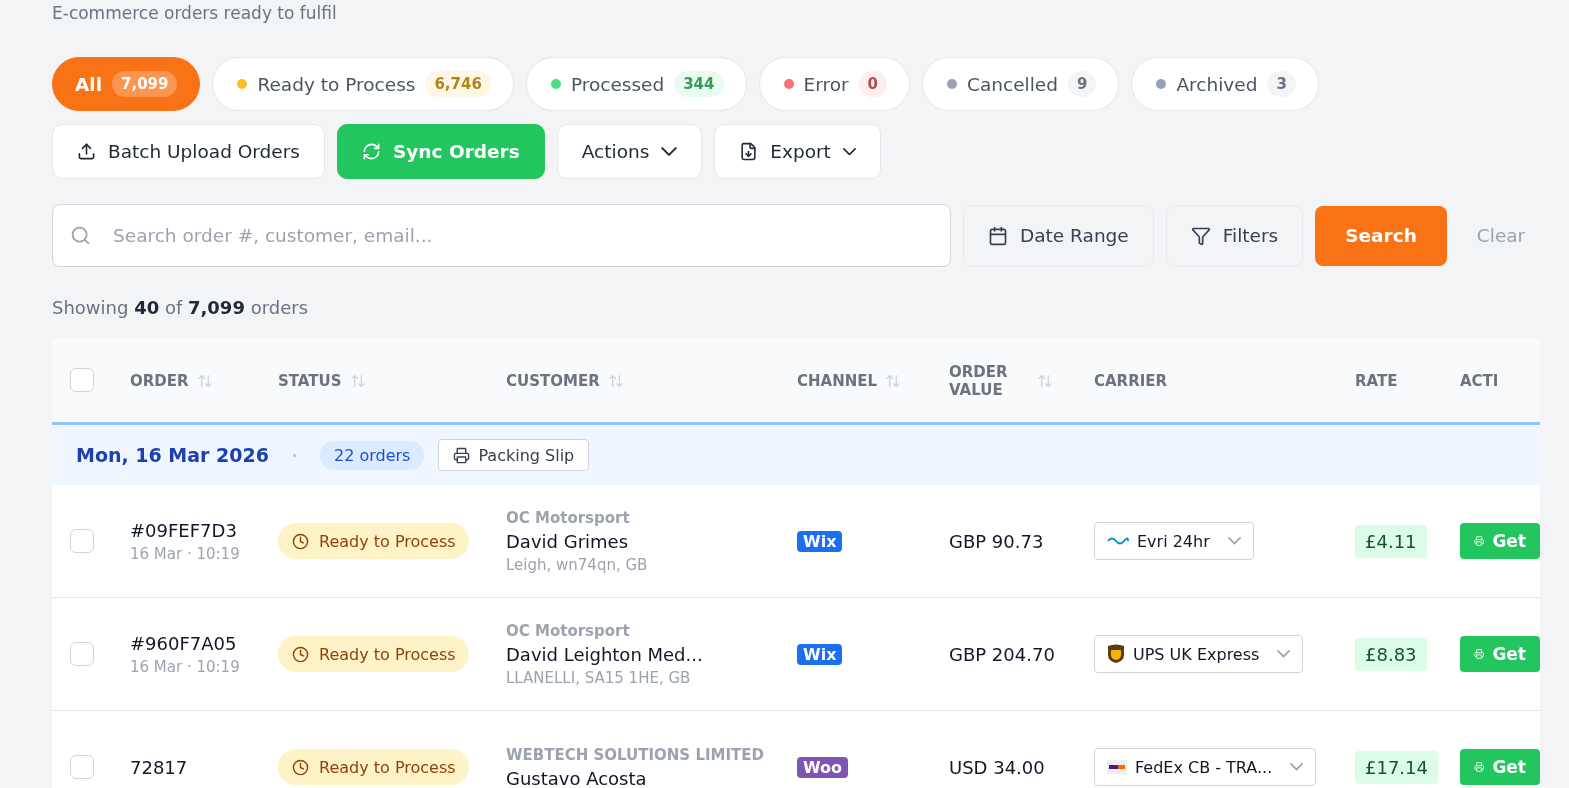 This screenshot has height=788, width=1569. What do you see at coordinates (797, 151) in the screenshot?
I see `toolbar-button: Export` at bounding box center [797, 151].